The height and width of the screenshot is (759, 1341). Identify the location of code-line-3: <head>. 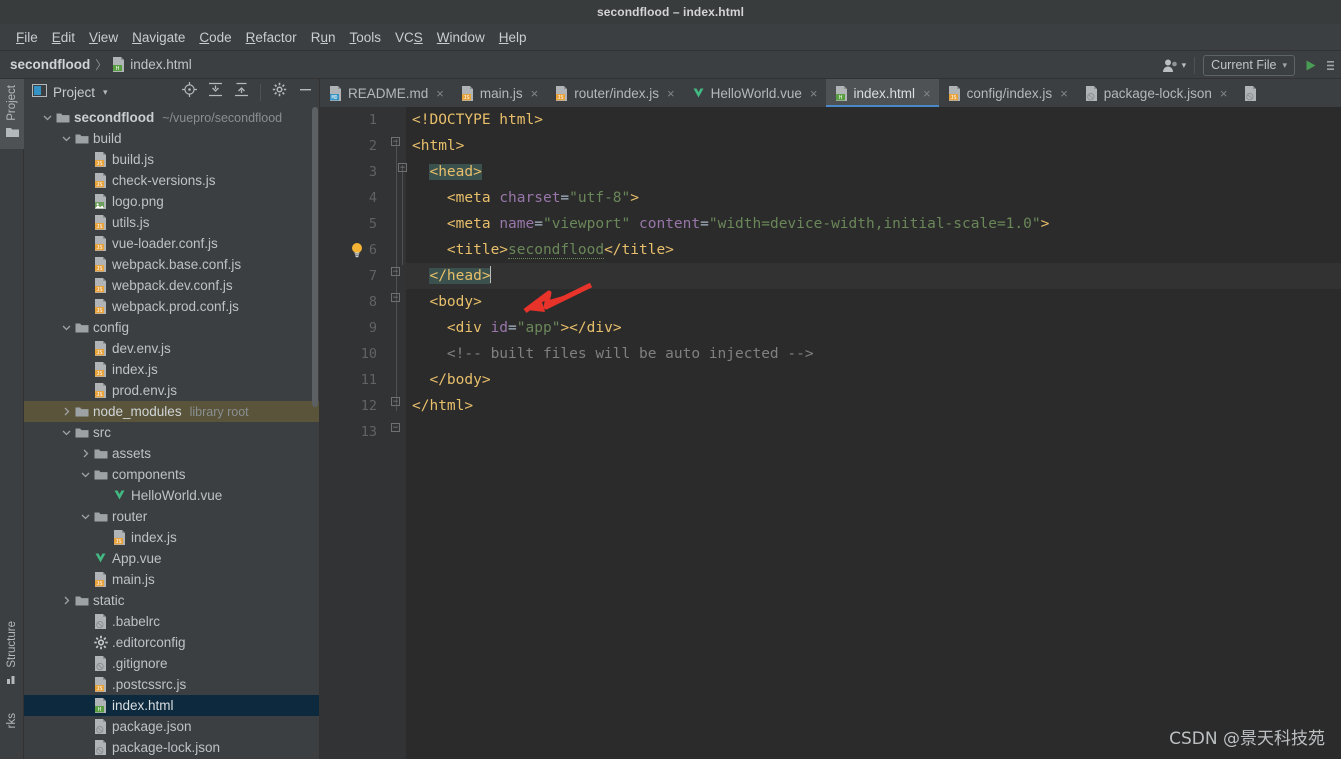
(873, 172).